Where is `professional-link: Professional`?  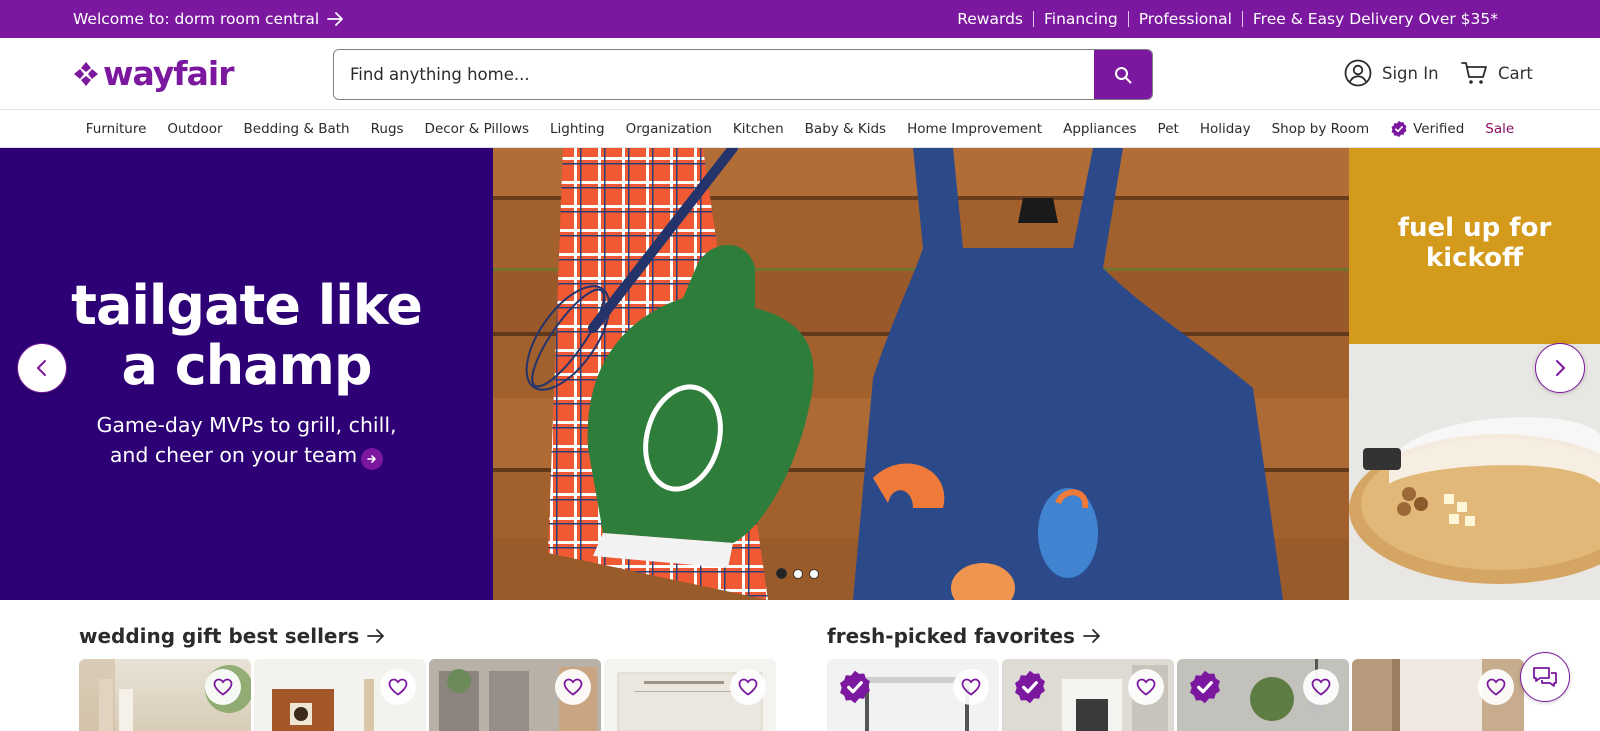
professional-link: Professional is located at coordinates (1184, 19).